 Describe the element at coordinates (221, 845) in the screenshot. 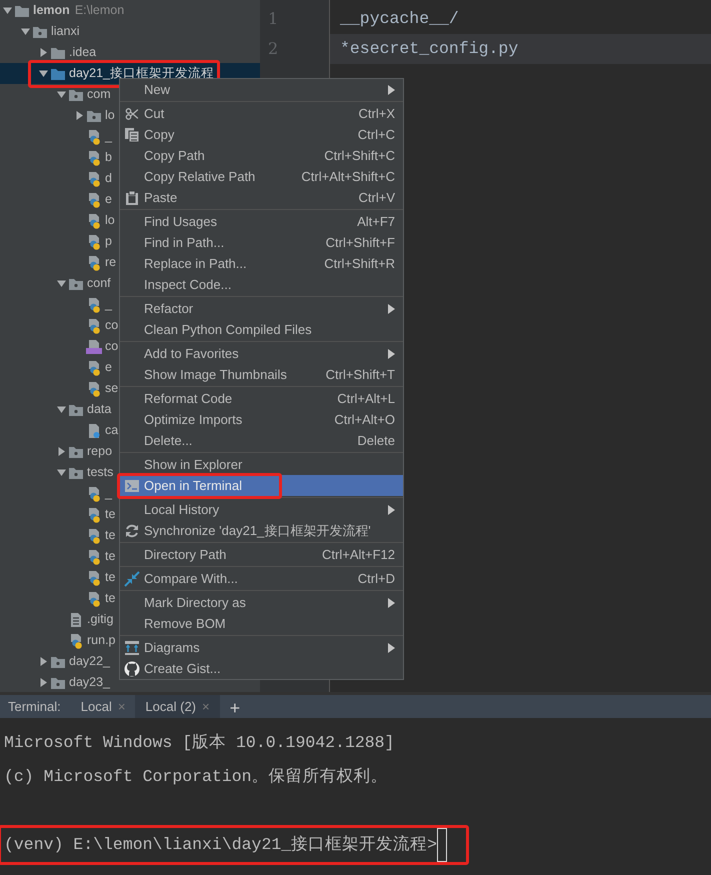

I see `terminal-prompt: (venv) E:\lemon\lianxi\day21_接口框架开发流程>` at that location.